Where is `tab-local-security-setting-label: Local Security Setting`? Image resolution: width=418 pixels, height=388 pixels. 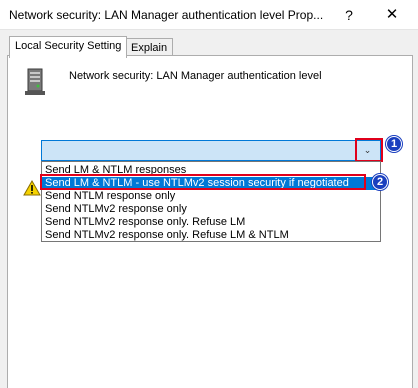 tab-local-security-setting-label: Local Security Setting is located at coordinates (68, 46).